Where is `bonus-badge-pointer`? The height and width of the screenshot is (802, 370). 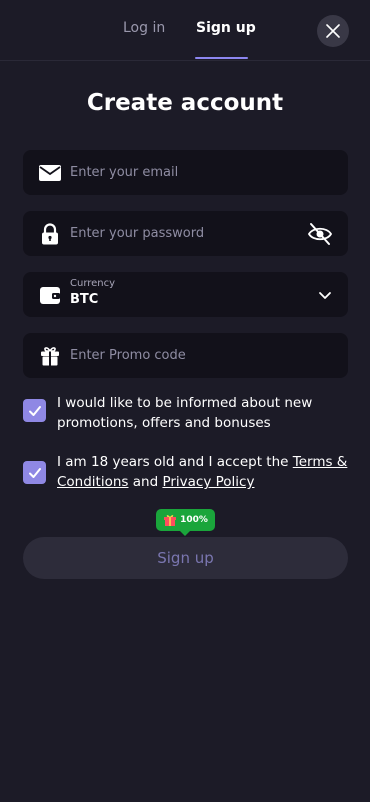 bonus-badge-pointer is located at coordinates (185, 533).